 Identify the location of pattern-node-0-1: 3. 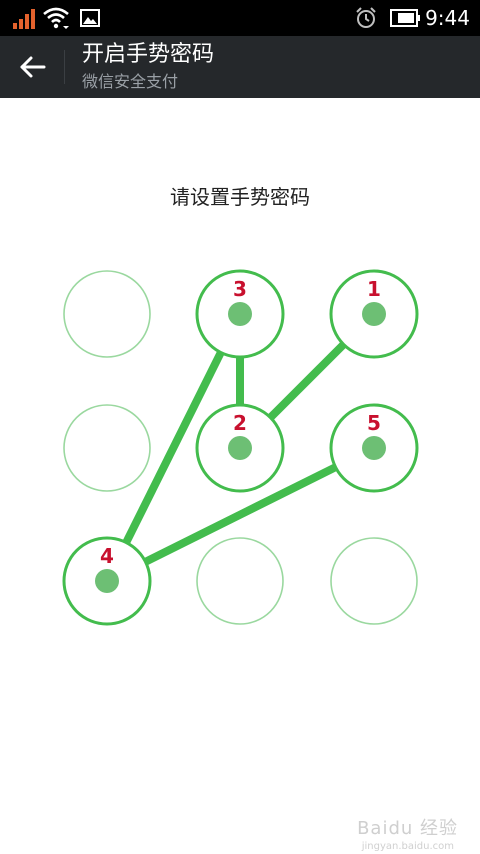
(240, 314).